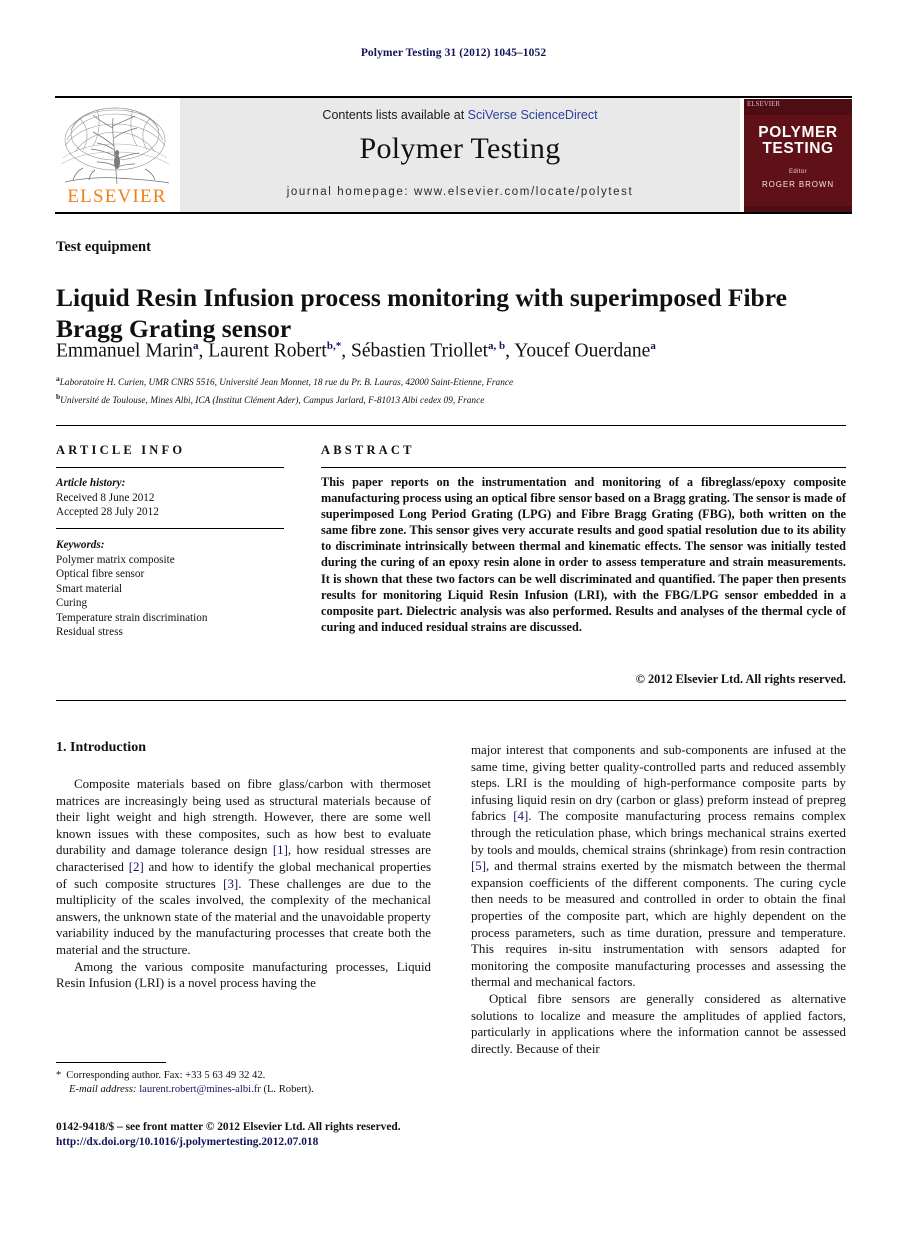 This screenshot has height=1238, width=907. I want to click on cover-editor-label: Editor, so click(798, 172).